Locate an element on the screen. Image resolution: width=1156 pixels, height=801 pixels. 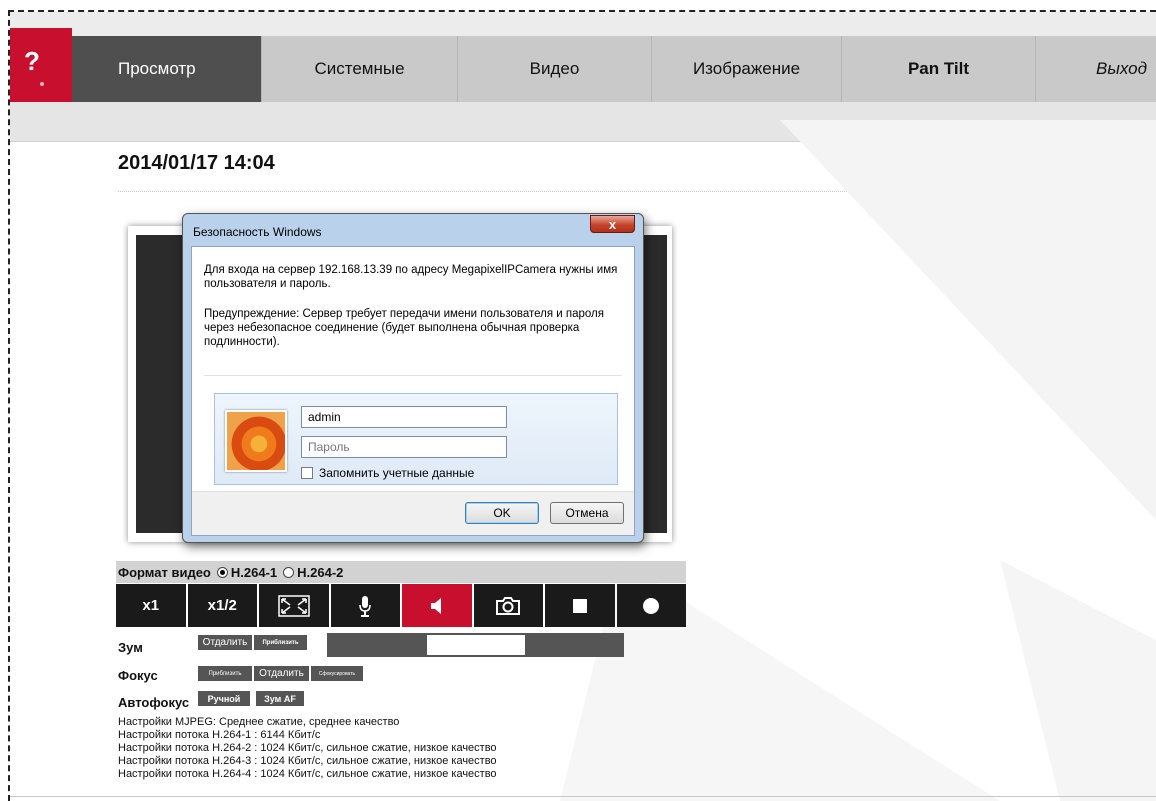
sub-toolbar is located at coordinates (583, 122).